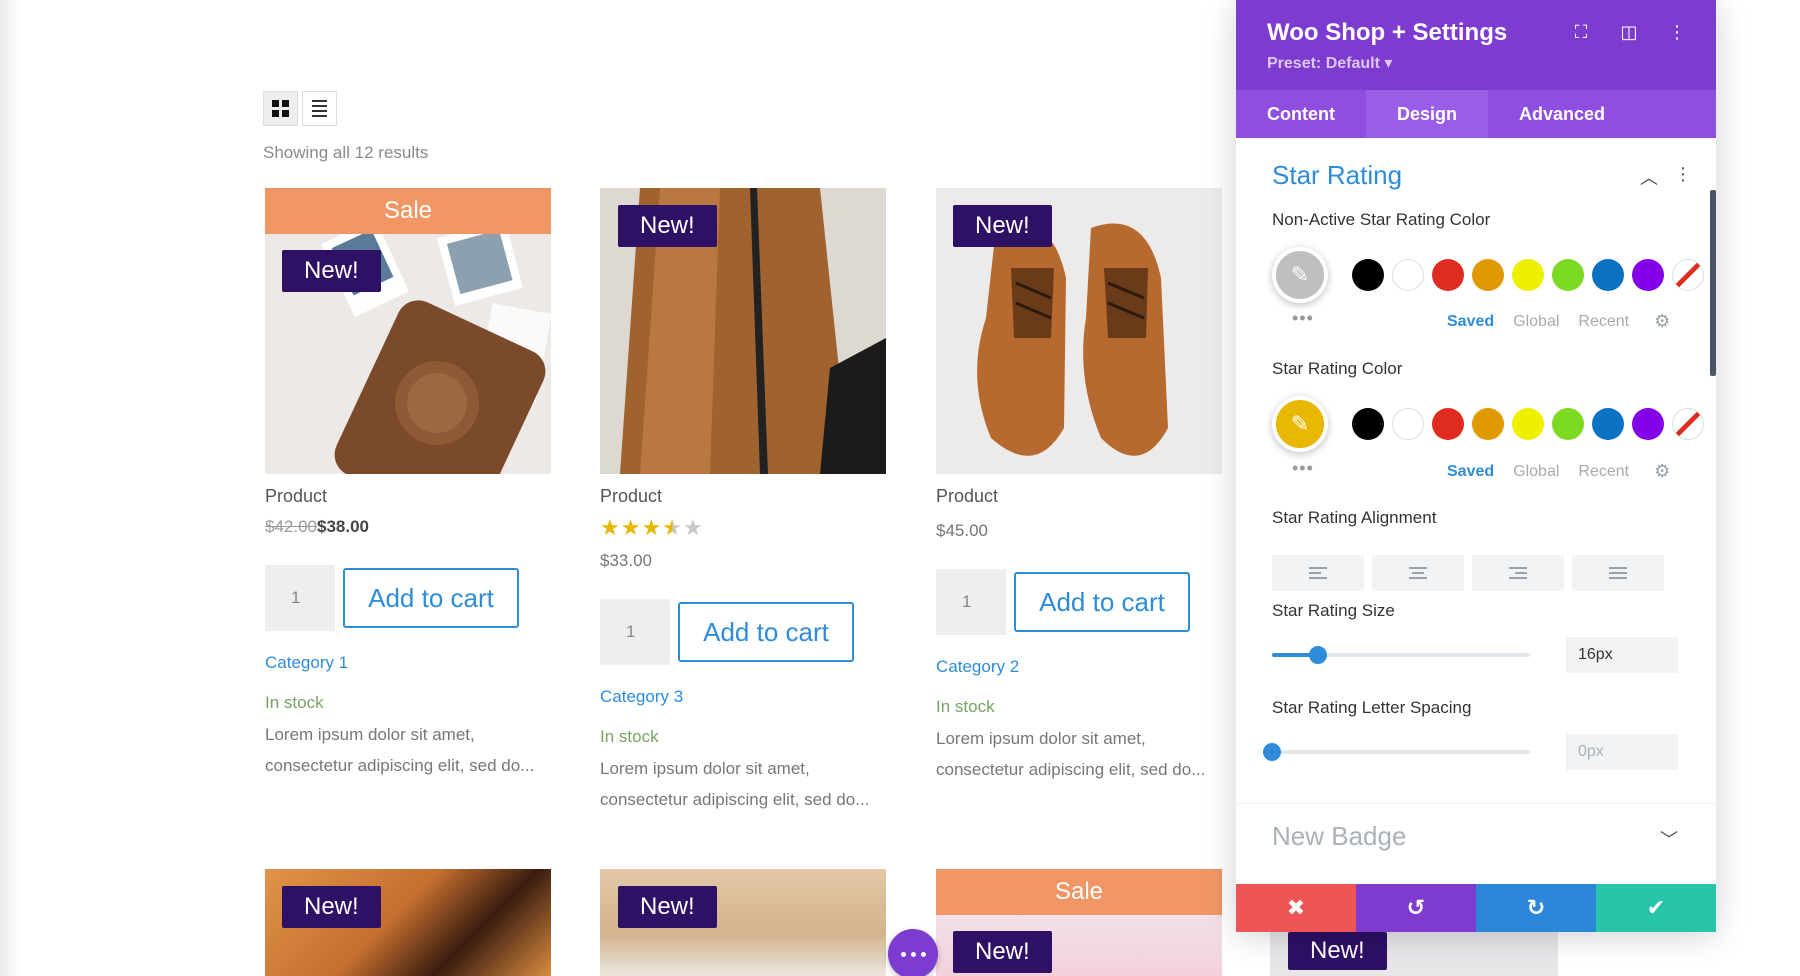  What do you see at coordinates (1381, 219) in the screenshot?
I see `field-label: Non-Active Star Rating Color` at bounding box center [1381, 219].